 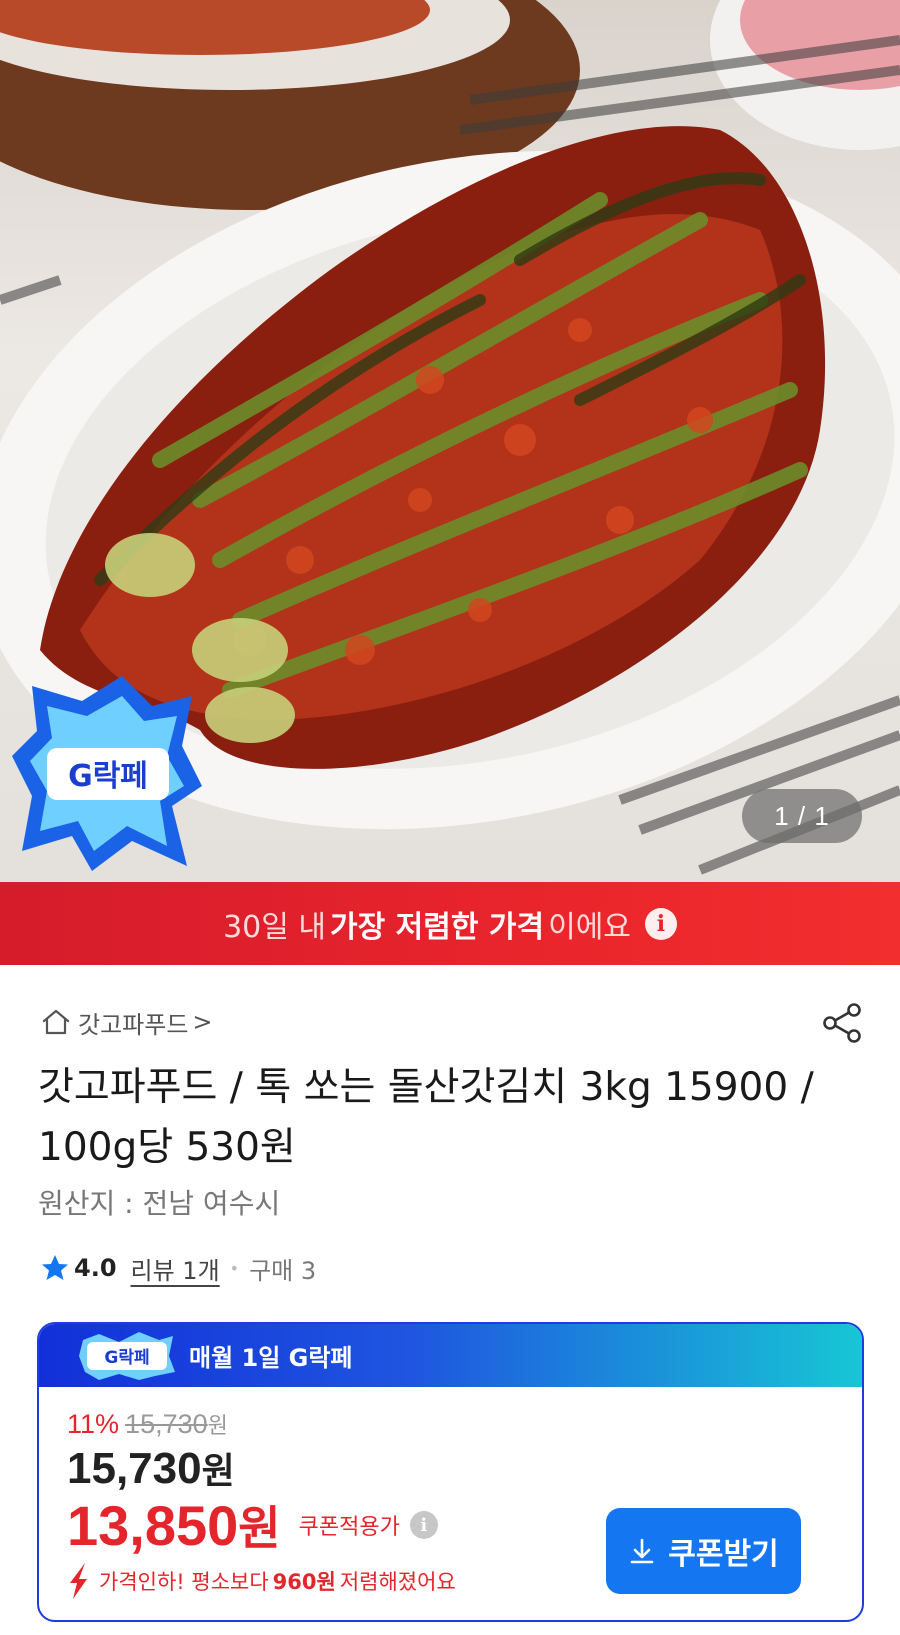 What do you see at coordinates (455, 1022) in the screenshot?
I see `shop-link: 갓고파푸드 >` at bounding box center [455, 1022].